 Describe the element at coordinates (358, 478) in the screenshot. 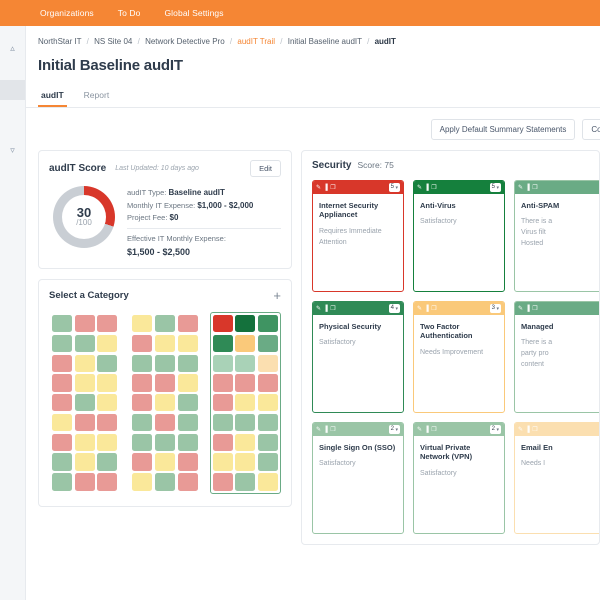

I see `security-card: ✎ ▐ ❐ 2 ▾ Single Sign On (SSO) Satisfactory` at that location.